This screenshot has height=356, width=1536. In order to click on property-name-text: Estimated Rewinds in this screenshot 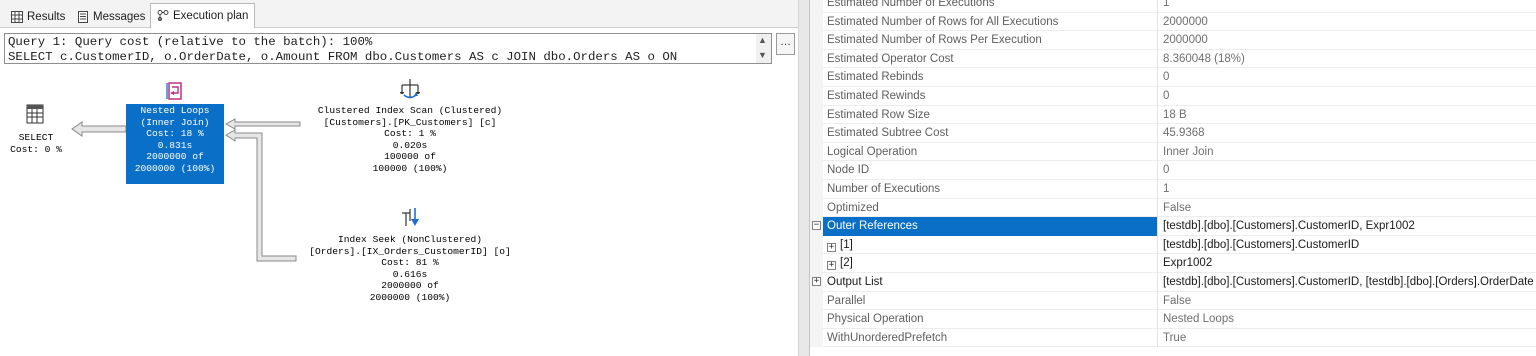, I will do `click(876, 95)`.